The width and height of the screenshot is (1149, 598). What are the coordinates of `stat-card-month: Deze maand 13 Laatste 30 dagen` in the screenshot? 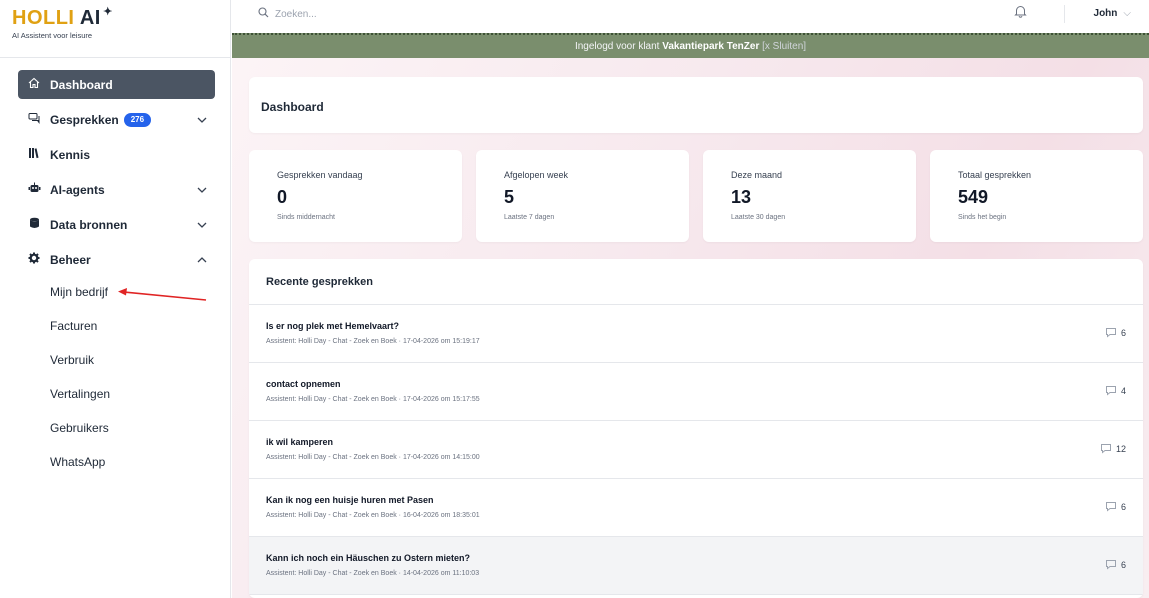 It's located at (809, 196).